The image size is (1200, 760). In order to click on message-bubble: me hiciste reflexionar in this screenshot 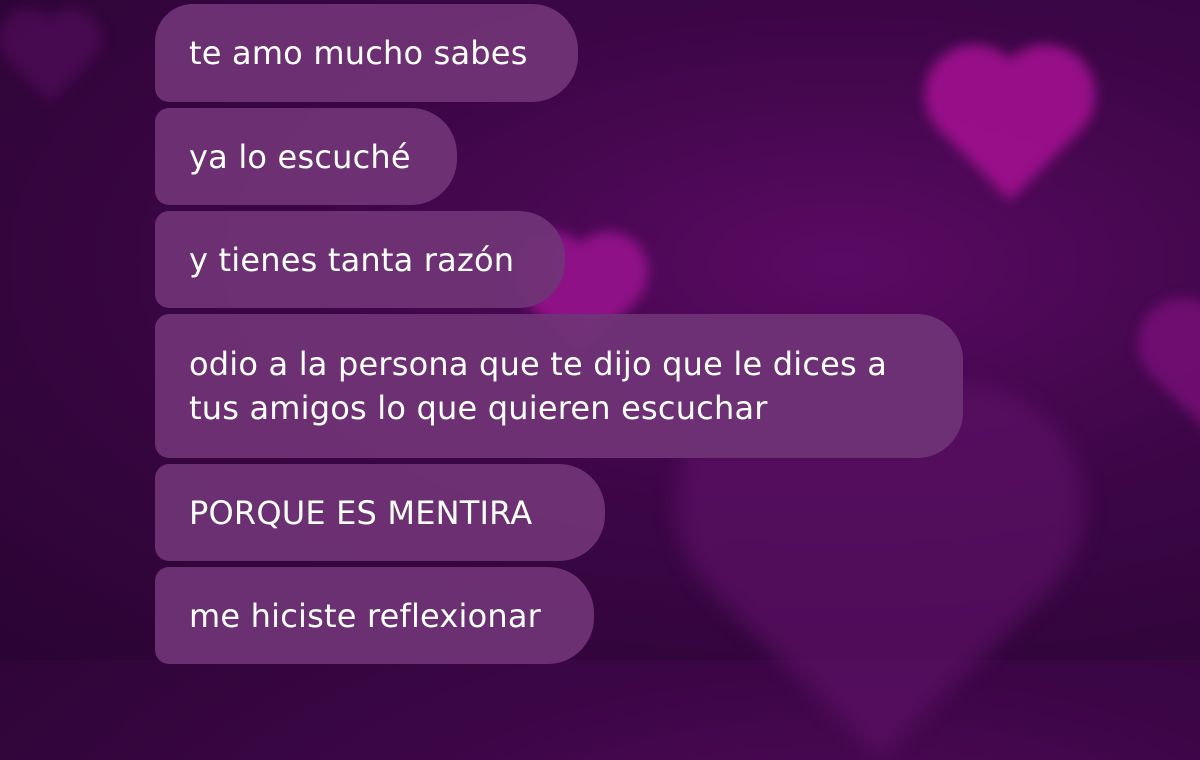, I will do `click(374, 615)`.